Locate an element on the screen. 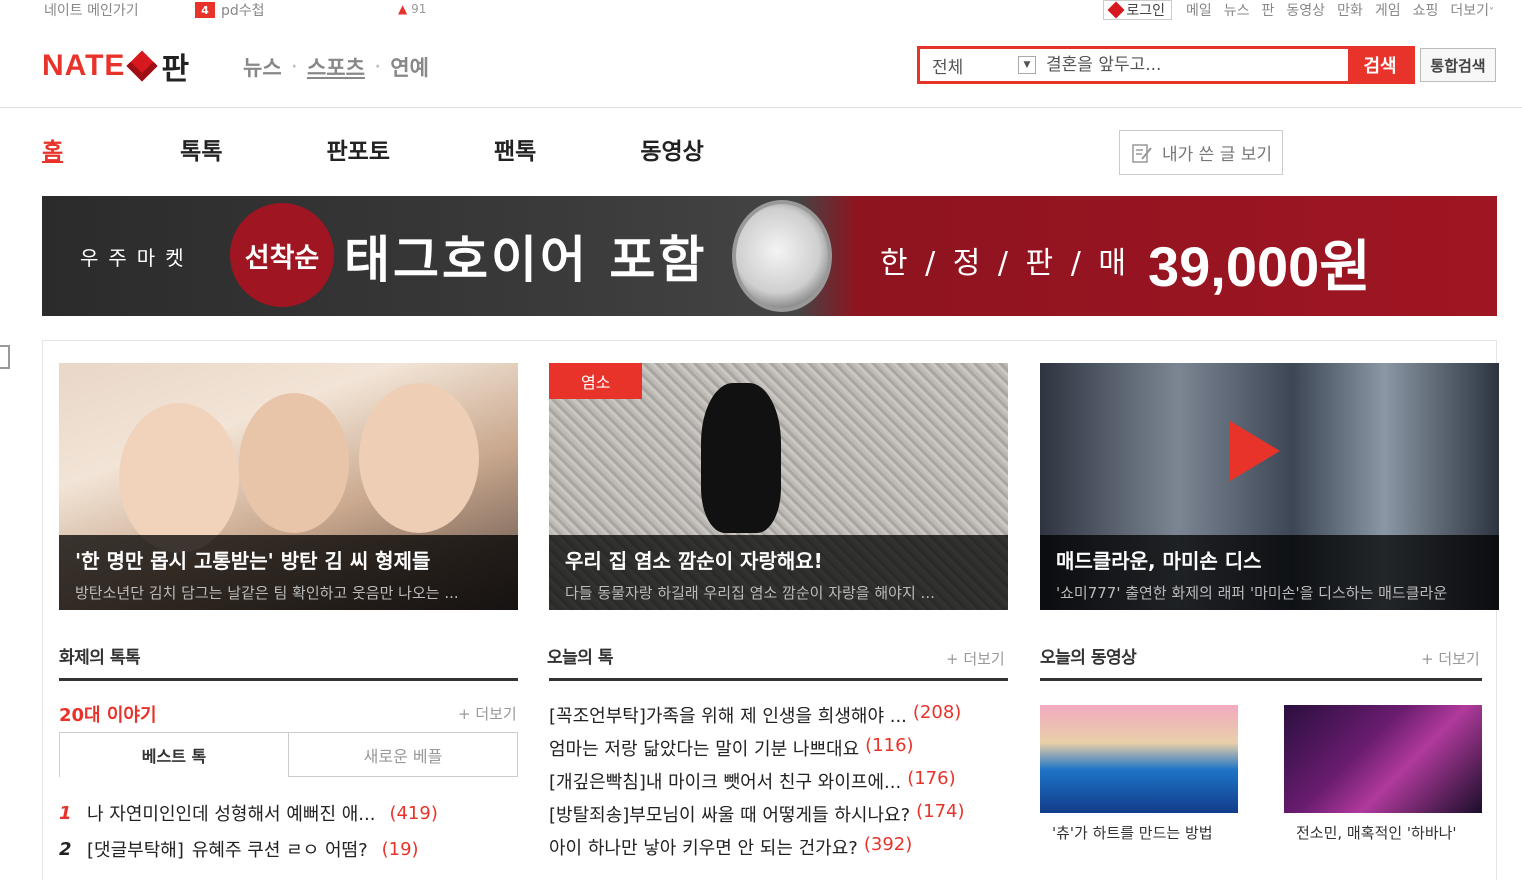 The height and width of the screenshot is (880, 1522). card-title: 우리 집 염소 깜순이 자랑해요! is located at coordinates (694, 561).